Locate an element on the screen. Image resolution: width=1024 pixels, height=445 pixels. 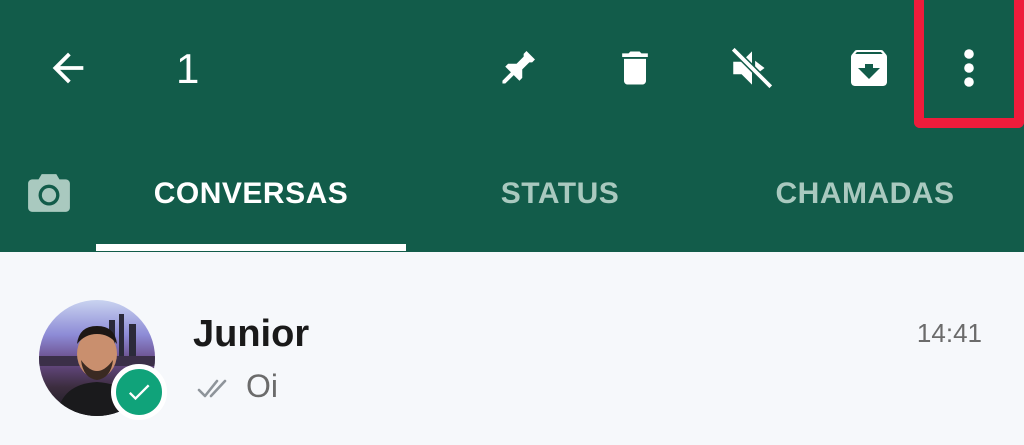
archive-icon is located at coordinates (869, 68).